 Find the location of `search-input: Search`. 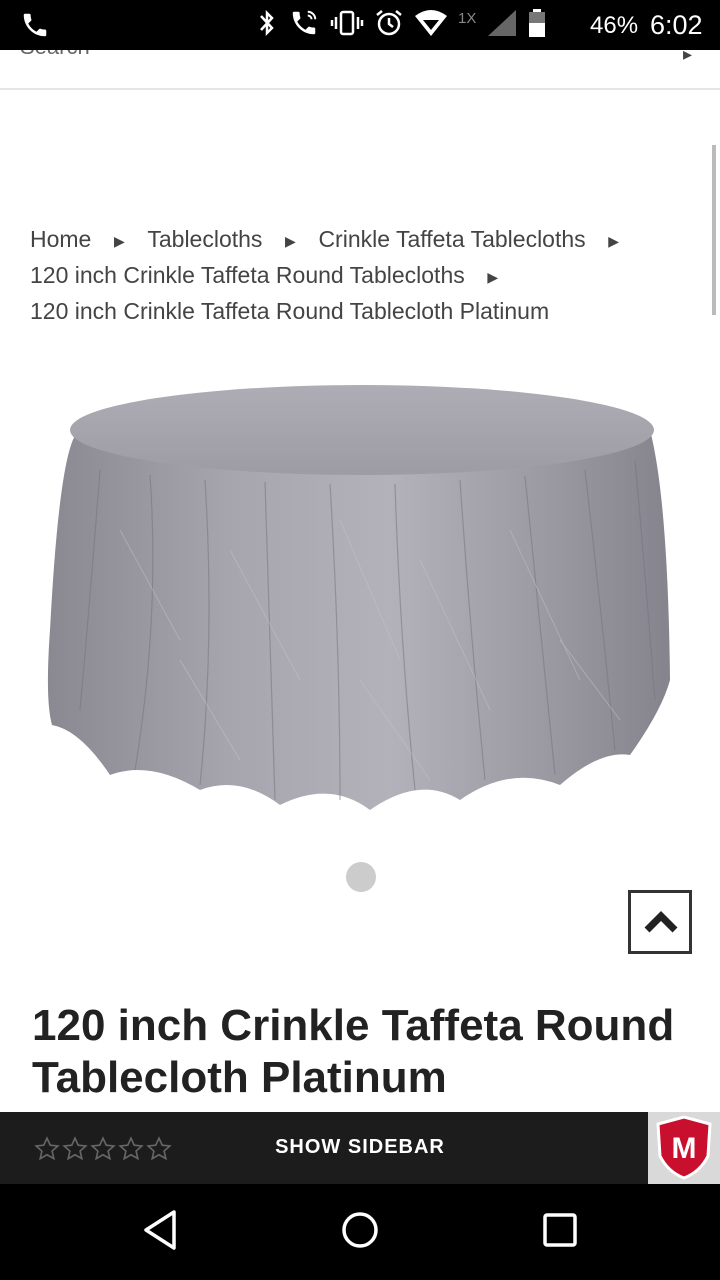

search-input: Search is located at coordinates (55, 55).